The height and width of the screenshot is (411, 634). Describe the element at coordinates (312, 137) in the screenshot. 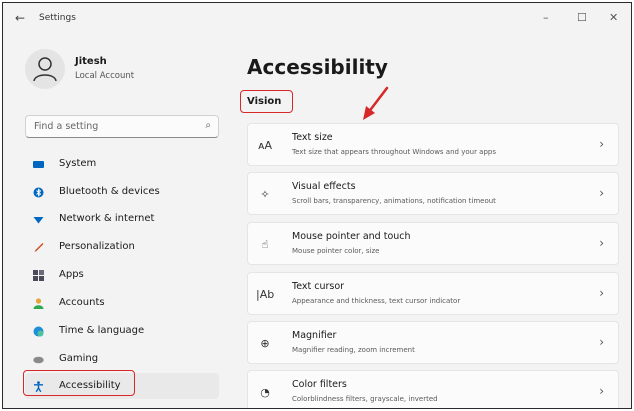

I see `card-title: Text size` at that location.